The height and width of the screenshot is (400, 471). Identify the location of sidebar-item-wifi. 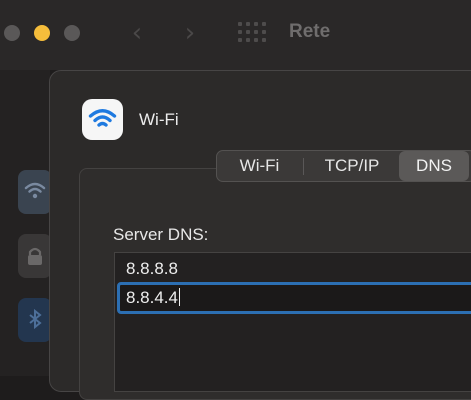
(35, 192).